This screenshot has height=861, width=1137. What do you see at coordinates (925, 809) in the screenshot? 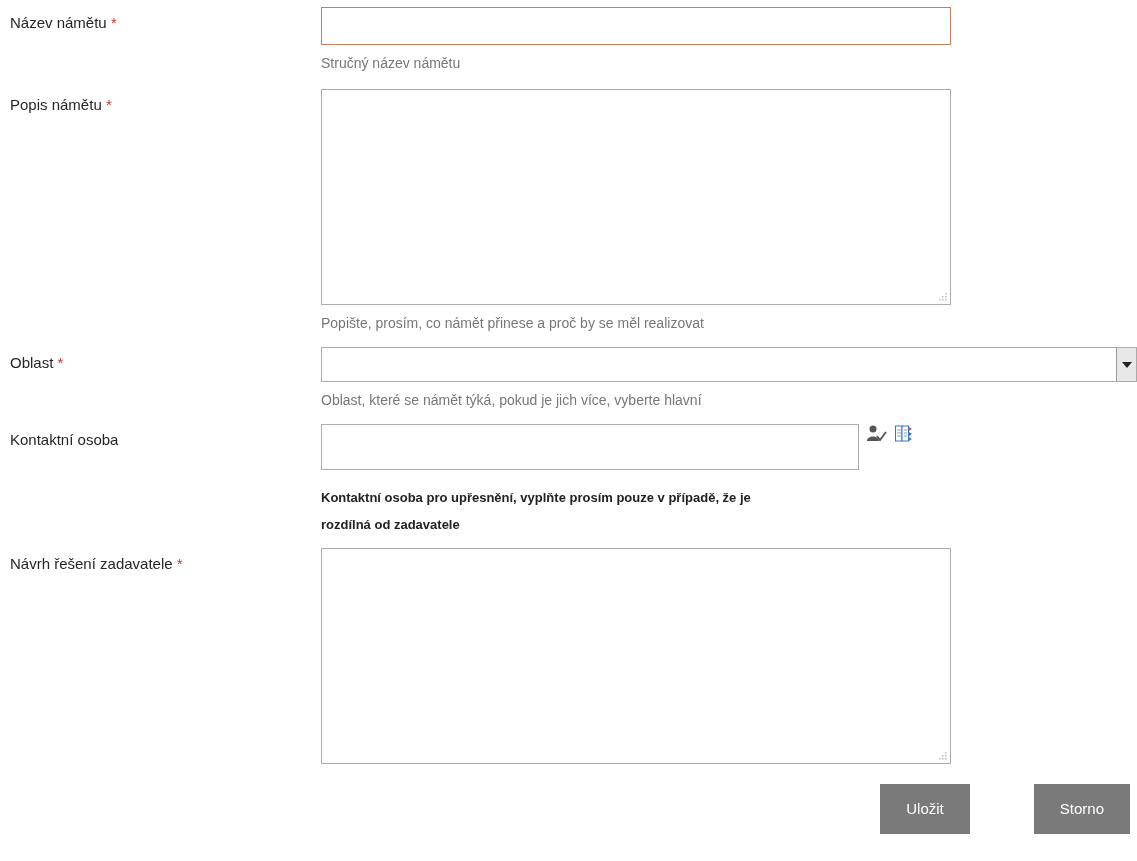
I see `save-button: Uložit` at bounding box center [925, 809].